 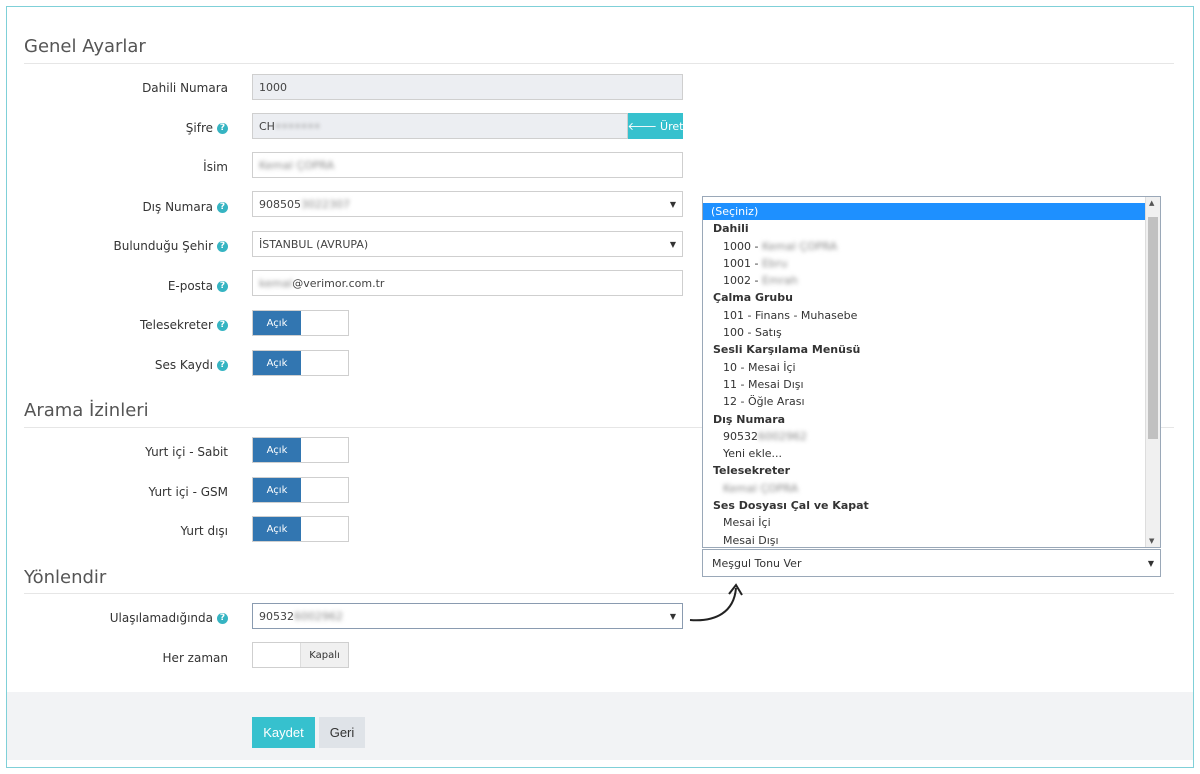 I want to click on password-label: Şifre?, so click(x=207, y=128).